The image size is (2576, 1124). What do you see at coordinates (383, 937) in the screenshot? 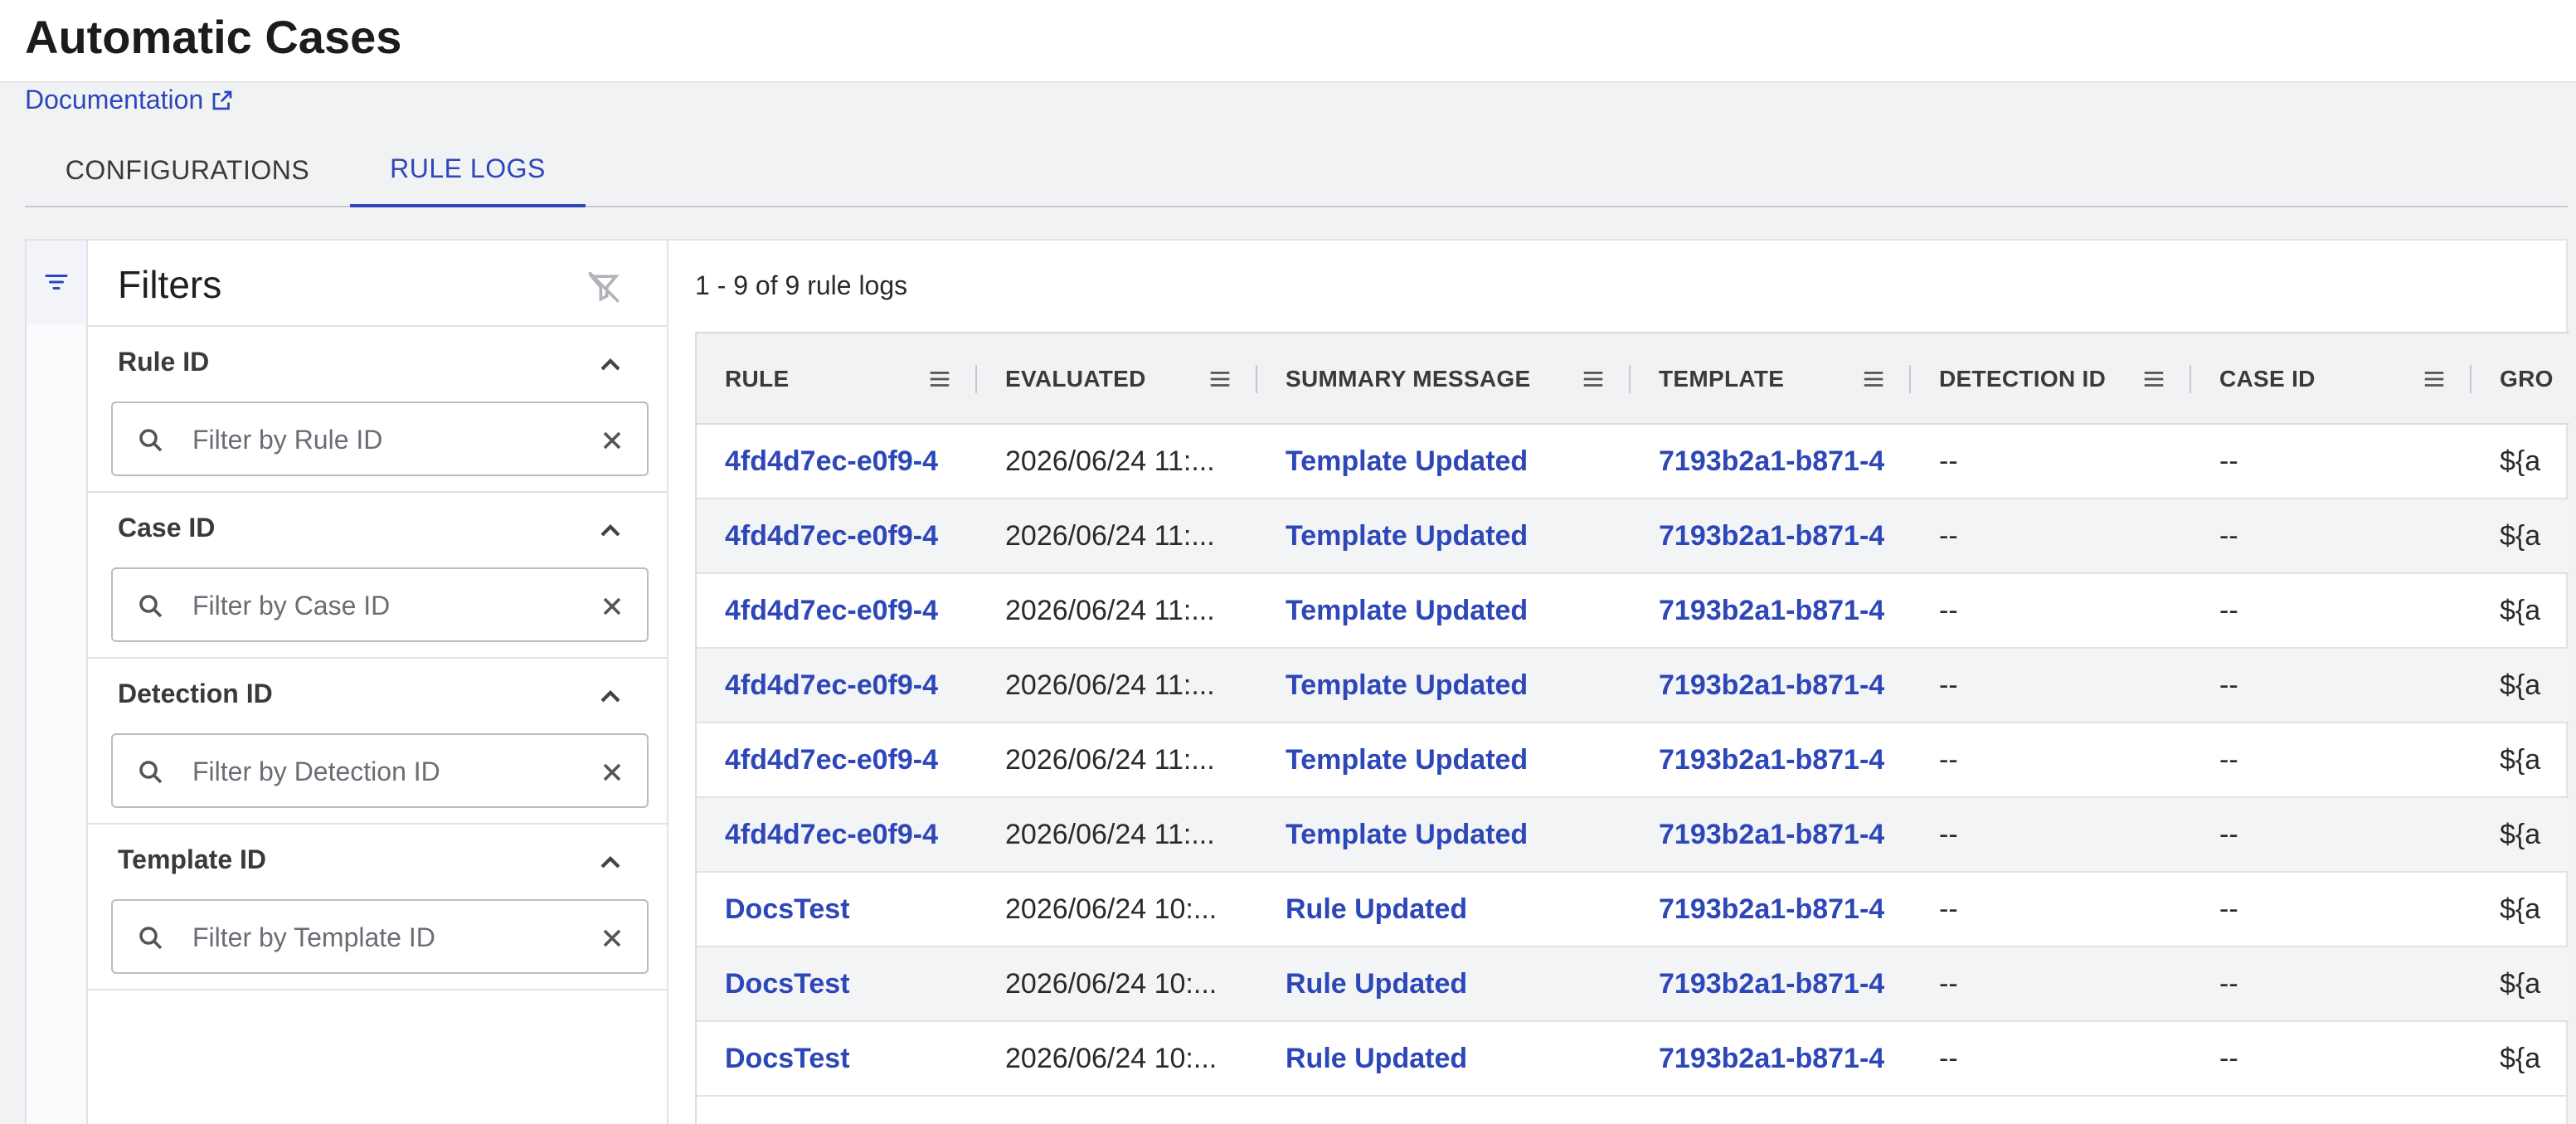
I see `template-id-filter-input` at bounding box center [383, 937].